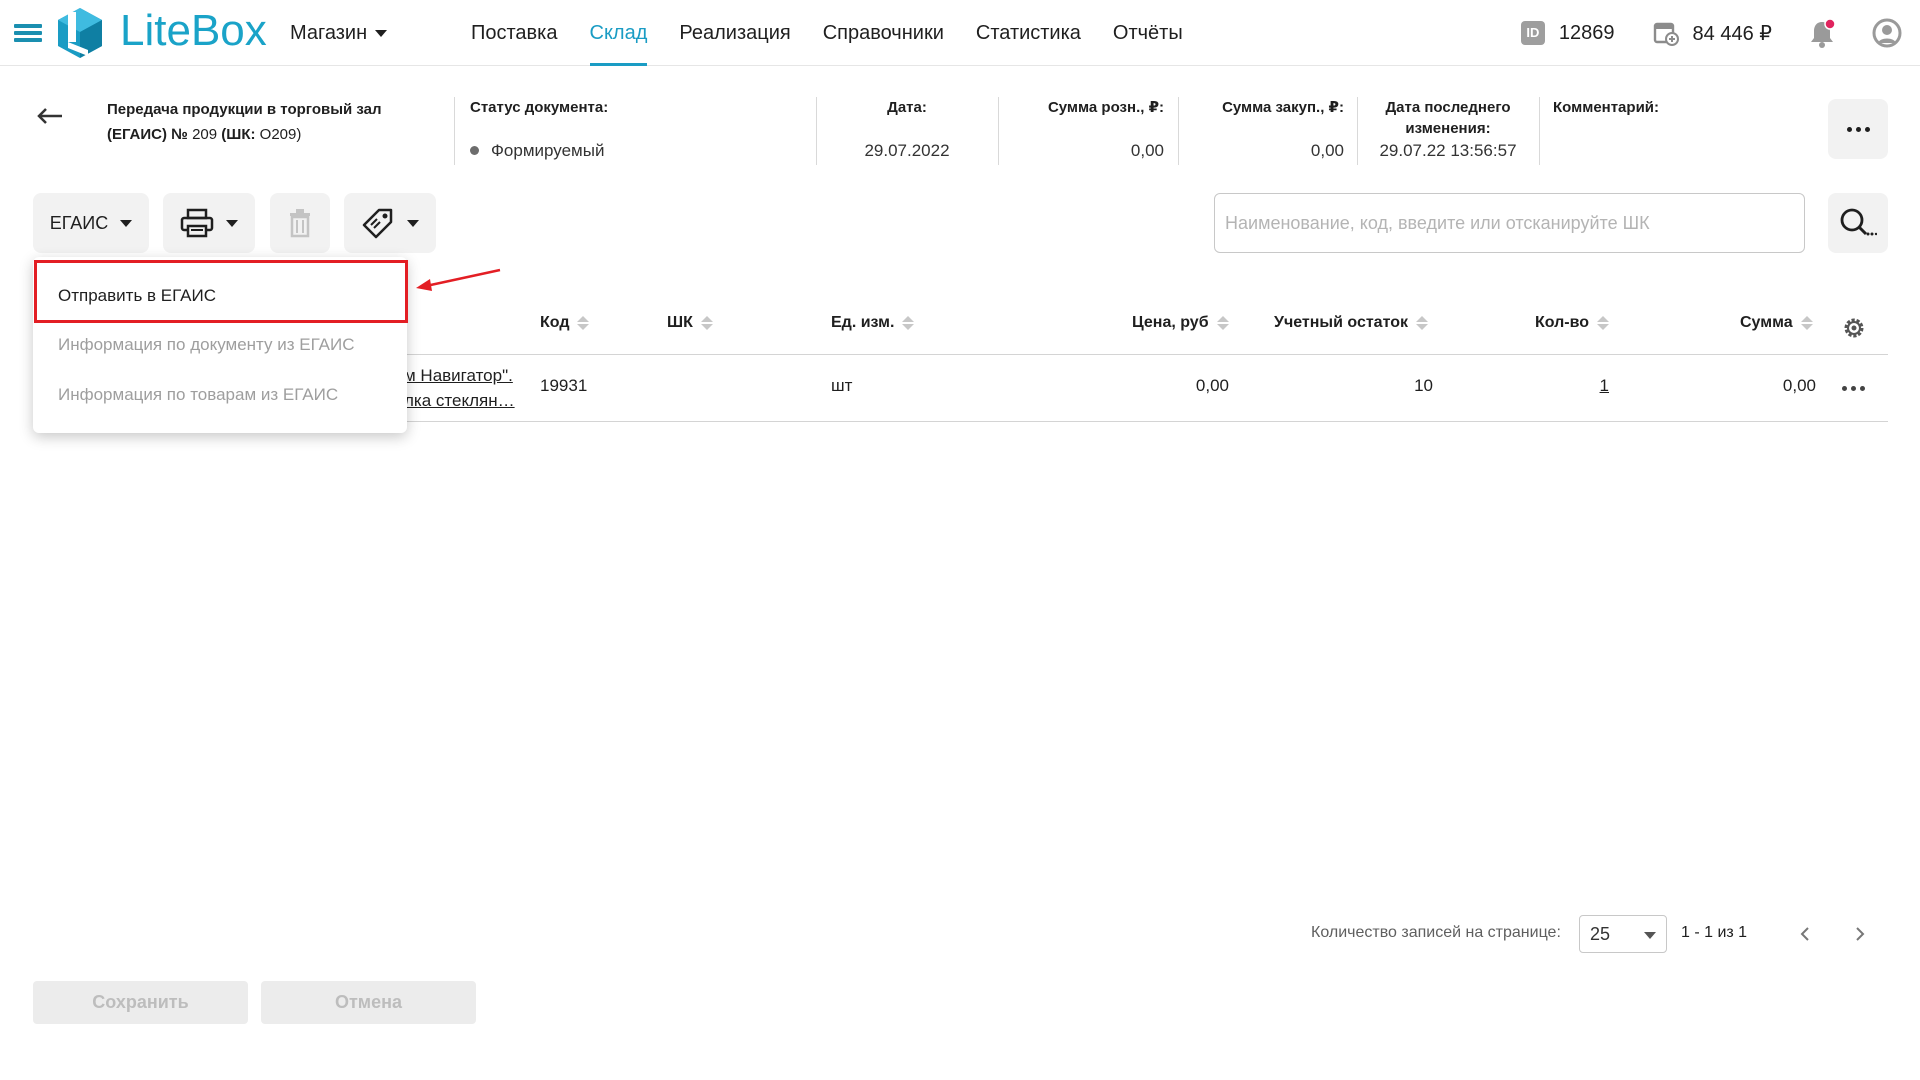  Describe the element at coordinates (1666, 33) in the screenshot. I see `wallet-add-icon` at that location.